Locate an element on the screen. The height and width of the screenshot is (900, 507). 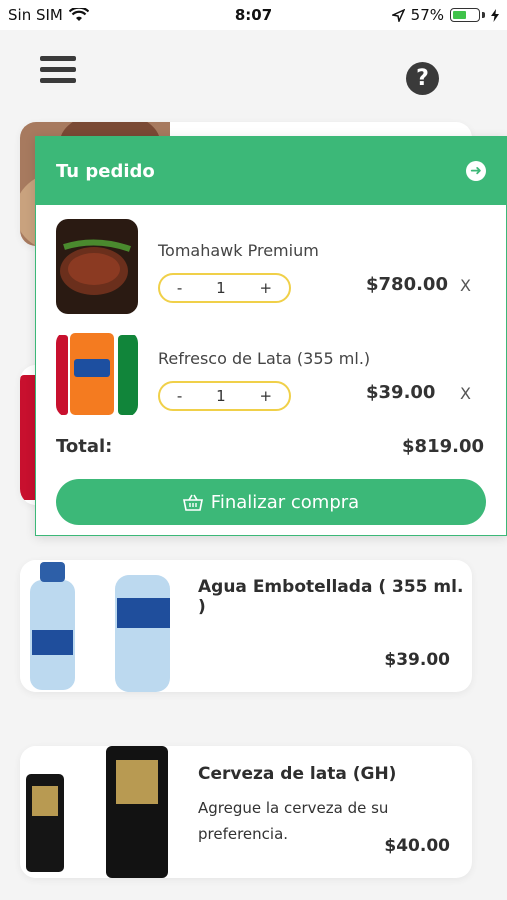
status-bar: Sin SIM 8:07 57% is located at coordinates (253, 15).